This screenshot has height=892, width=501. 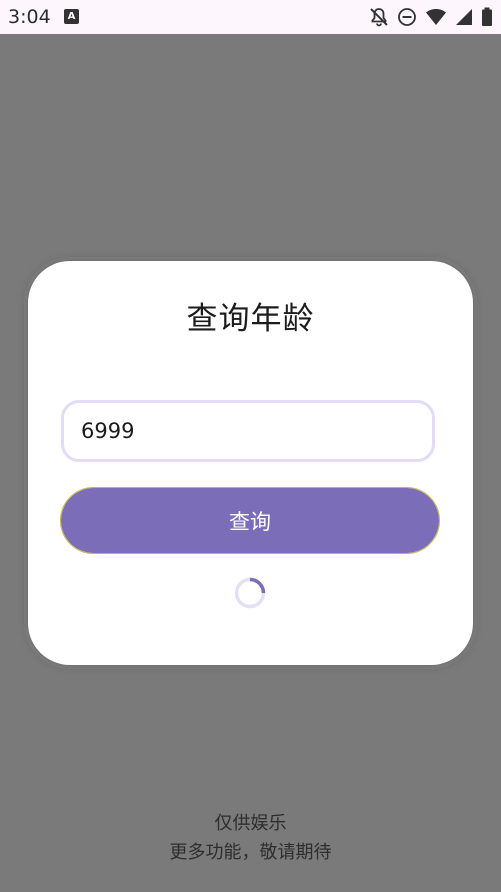 I want to click on status-icons, so click(x=431, y=17).